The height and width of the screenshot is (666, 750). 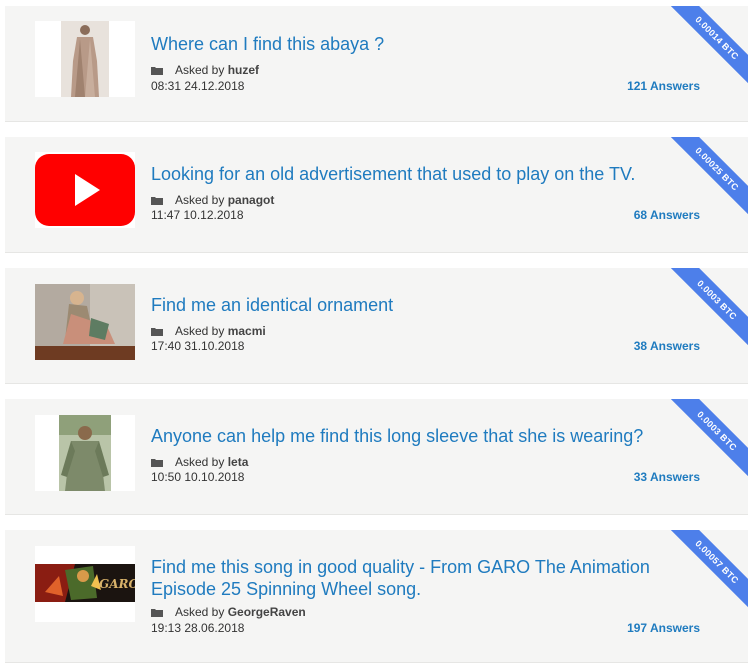 What do you see at coordinates (247, 331) in the screenshot?
I see `author-name: macmi` at bounding box center [247, 331].